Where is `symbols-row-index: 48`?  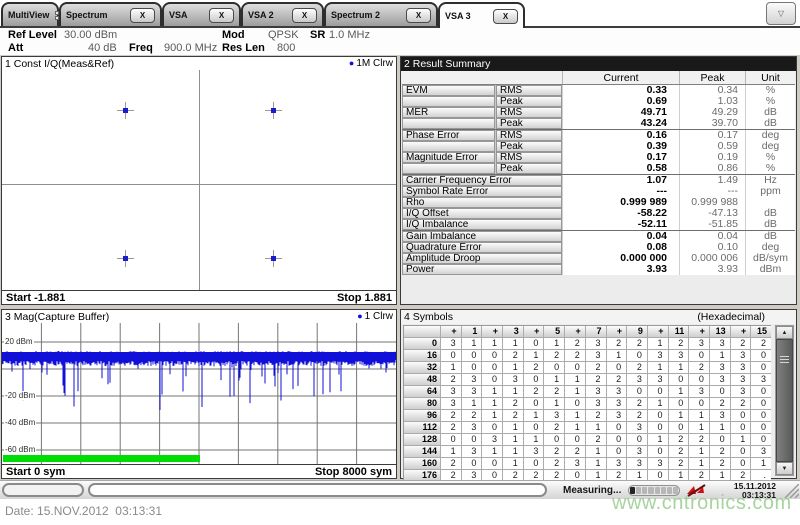
symbols-row-index: 48 is located at coordinates (422, 379).